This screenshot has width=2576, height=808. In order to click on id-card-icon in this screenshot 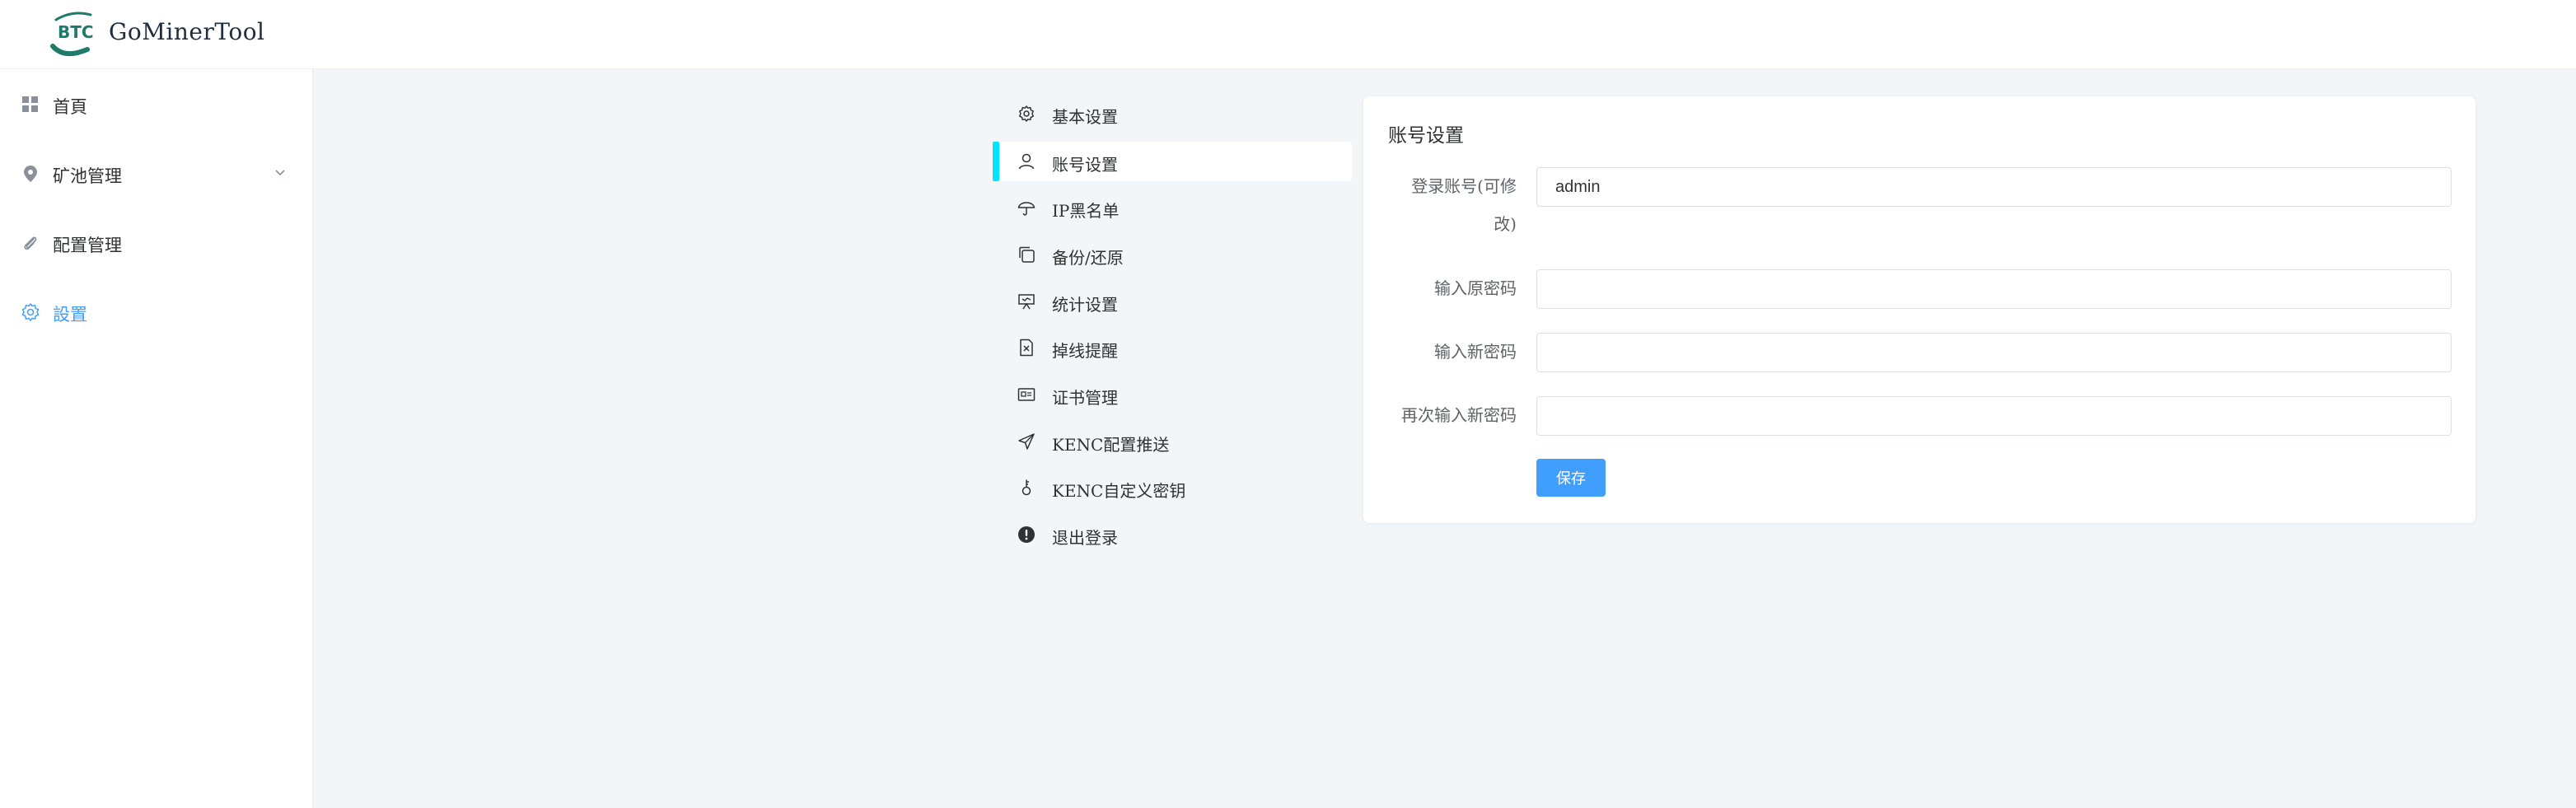, I will do `click(1026, 394)`.